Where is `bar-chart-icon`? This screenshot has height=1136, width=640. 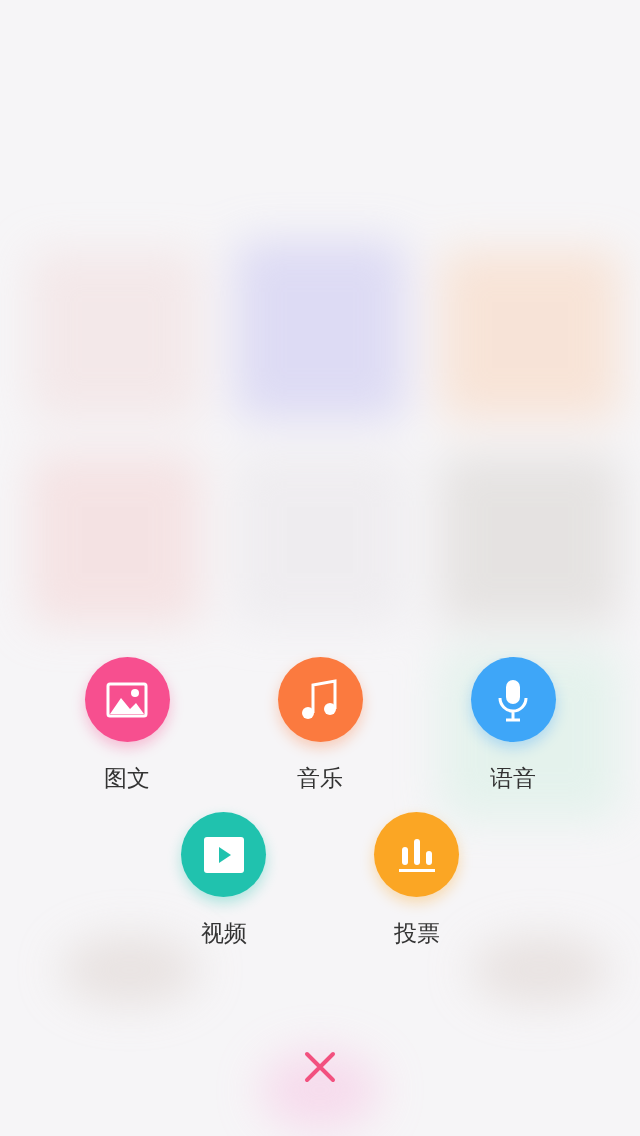
bar-chart-icon is located at coordinates (416, 854).